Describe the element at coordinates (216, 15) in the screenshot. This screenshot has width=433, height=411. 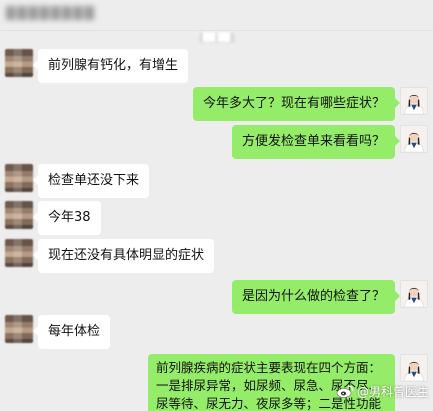
I see `chat-header: ████████` at that location.